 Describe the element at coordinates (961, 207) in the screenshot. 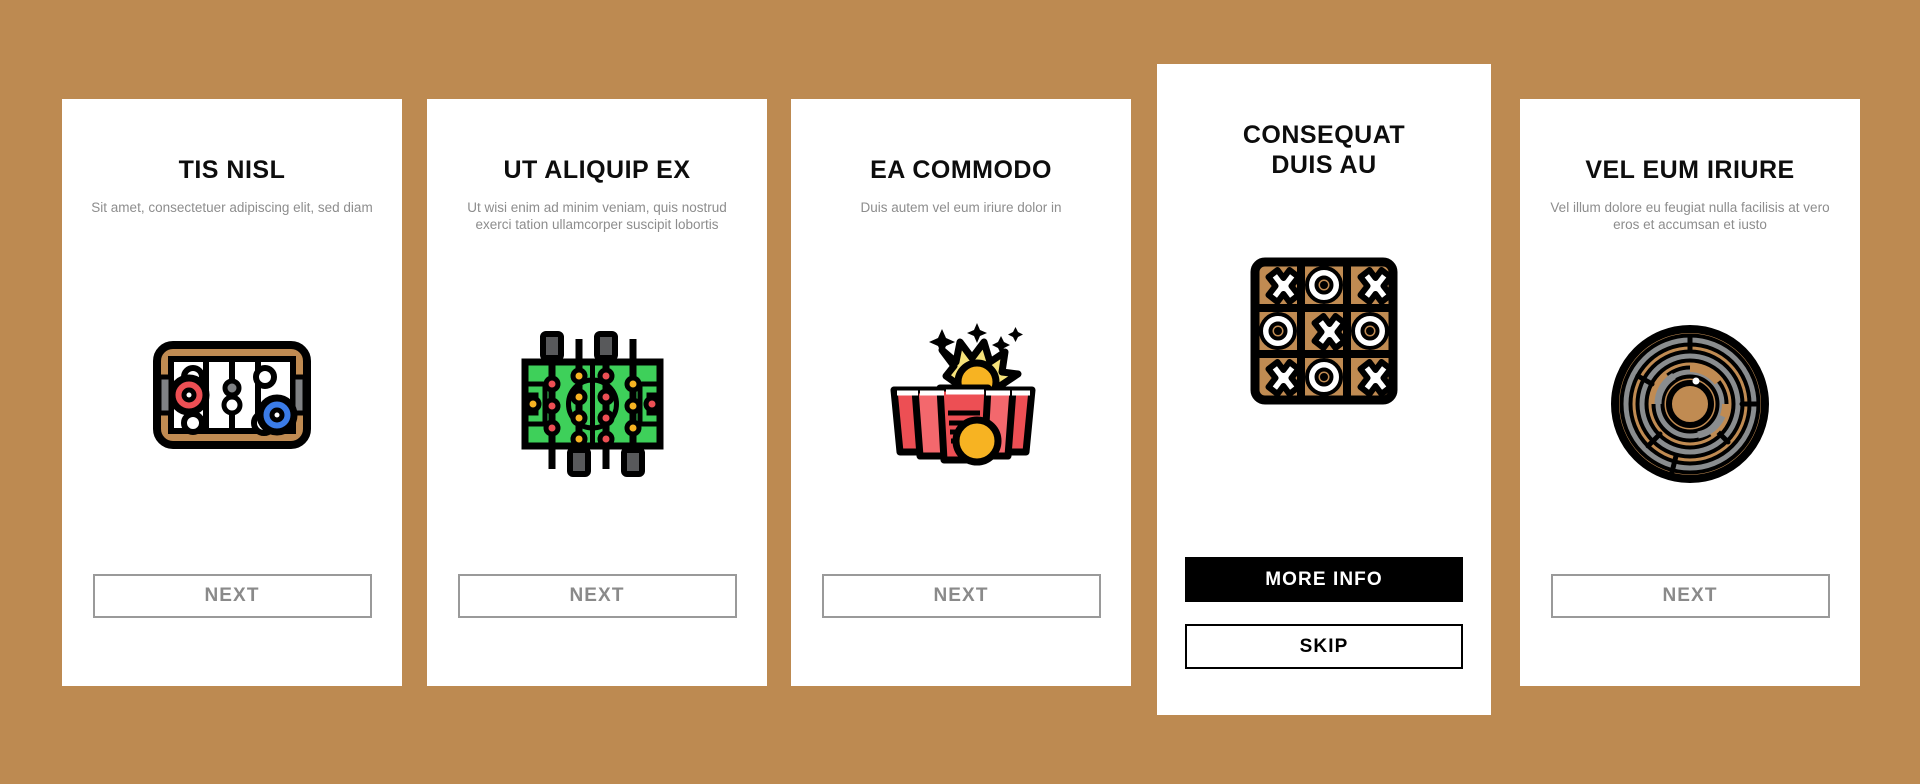

I see `card-subtitle: Duis autem vel eum iriure dolor in` at that location.